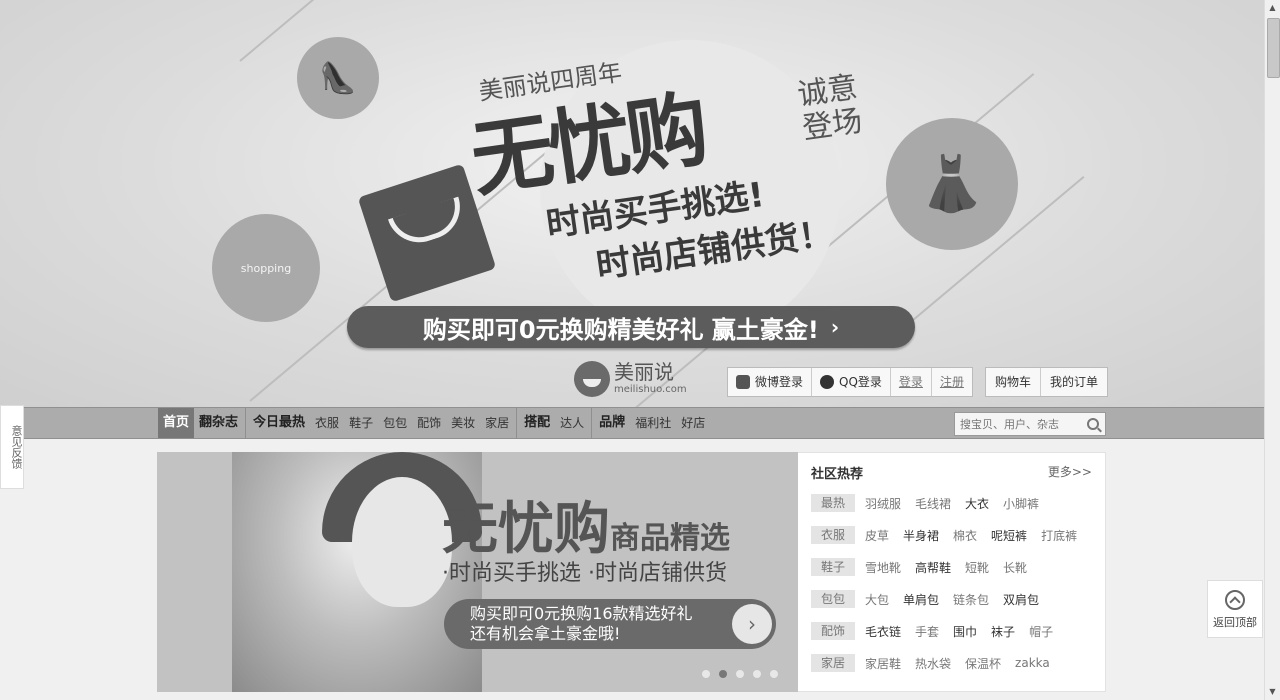 The image size is (1280, 700). I want to click on hot-keyword: 帽子, so click(1041, 631).